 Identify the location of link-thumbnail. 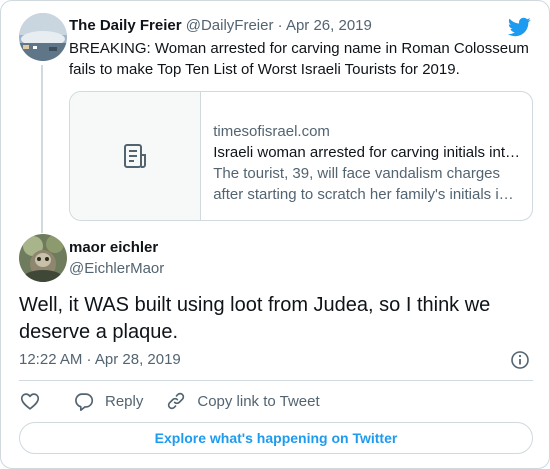
(136, 156).